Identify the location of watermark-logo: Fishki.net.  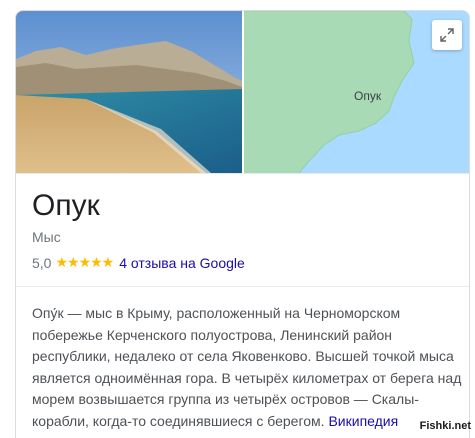
(445, 426).